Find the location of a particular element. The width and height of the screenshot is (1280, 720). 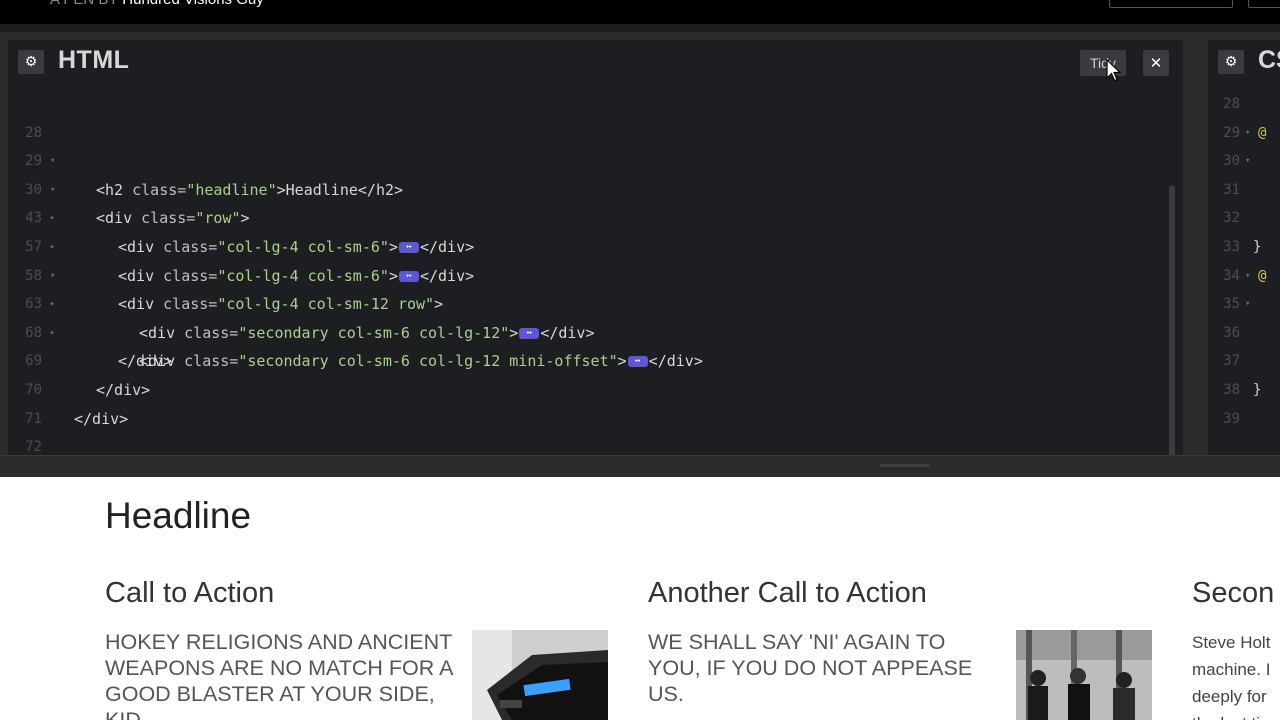

pen-by-prefix: A PEN BY is located at coordinates (84, 4).